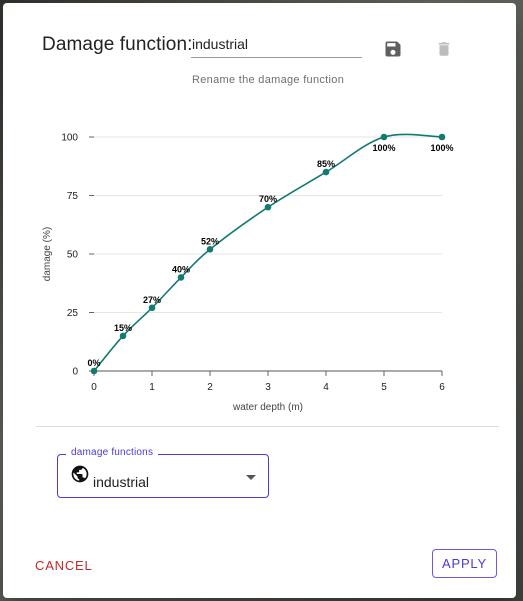 Image resolution: width=523 pixels, height=601 pixels. I want to click on dropdown-arrow-icon, so click(251, 477).